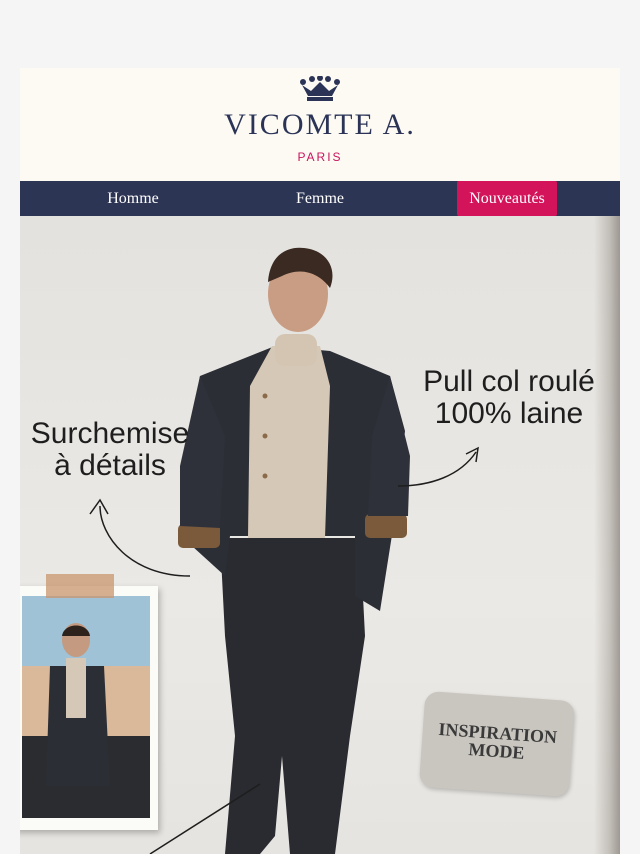 The width and height of the screenshot is (640, 854). What do you see at coordinates (320, 157) in the screenshot?
I see `brand-city: PARIS` at bounding box center [320, 157].